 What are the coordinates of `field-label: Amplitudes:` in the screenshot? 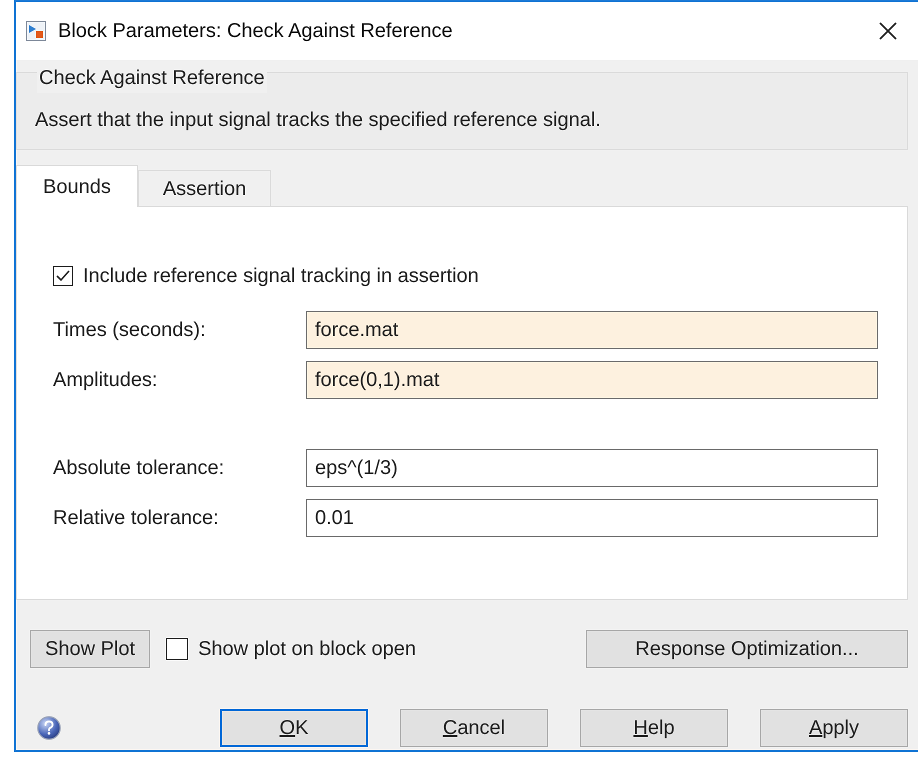 It's located at (105, 380).